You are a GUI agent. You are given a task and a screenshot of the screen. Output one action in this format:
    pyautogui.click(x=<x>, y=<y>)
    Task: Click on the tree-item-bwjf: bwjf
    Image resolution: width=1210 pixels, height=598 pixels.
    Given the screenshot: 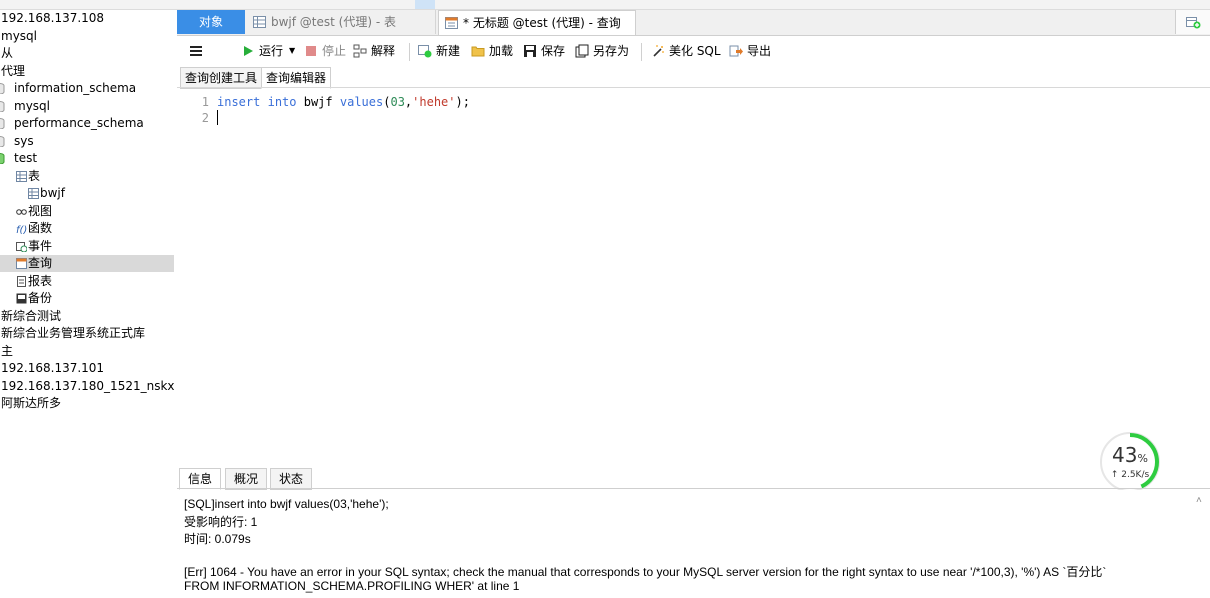 What is the action you would take?
    pyautogui.click(x=87, y=193)
    